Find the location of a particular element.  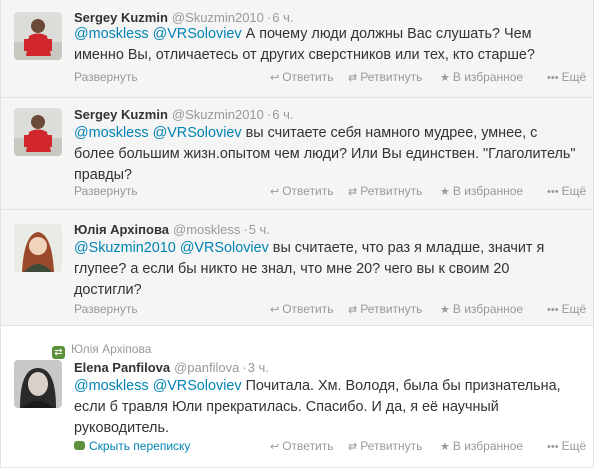

hide-conversation-link: Скрыть переписку is located at coordinates (132, 446).